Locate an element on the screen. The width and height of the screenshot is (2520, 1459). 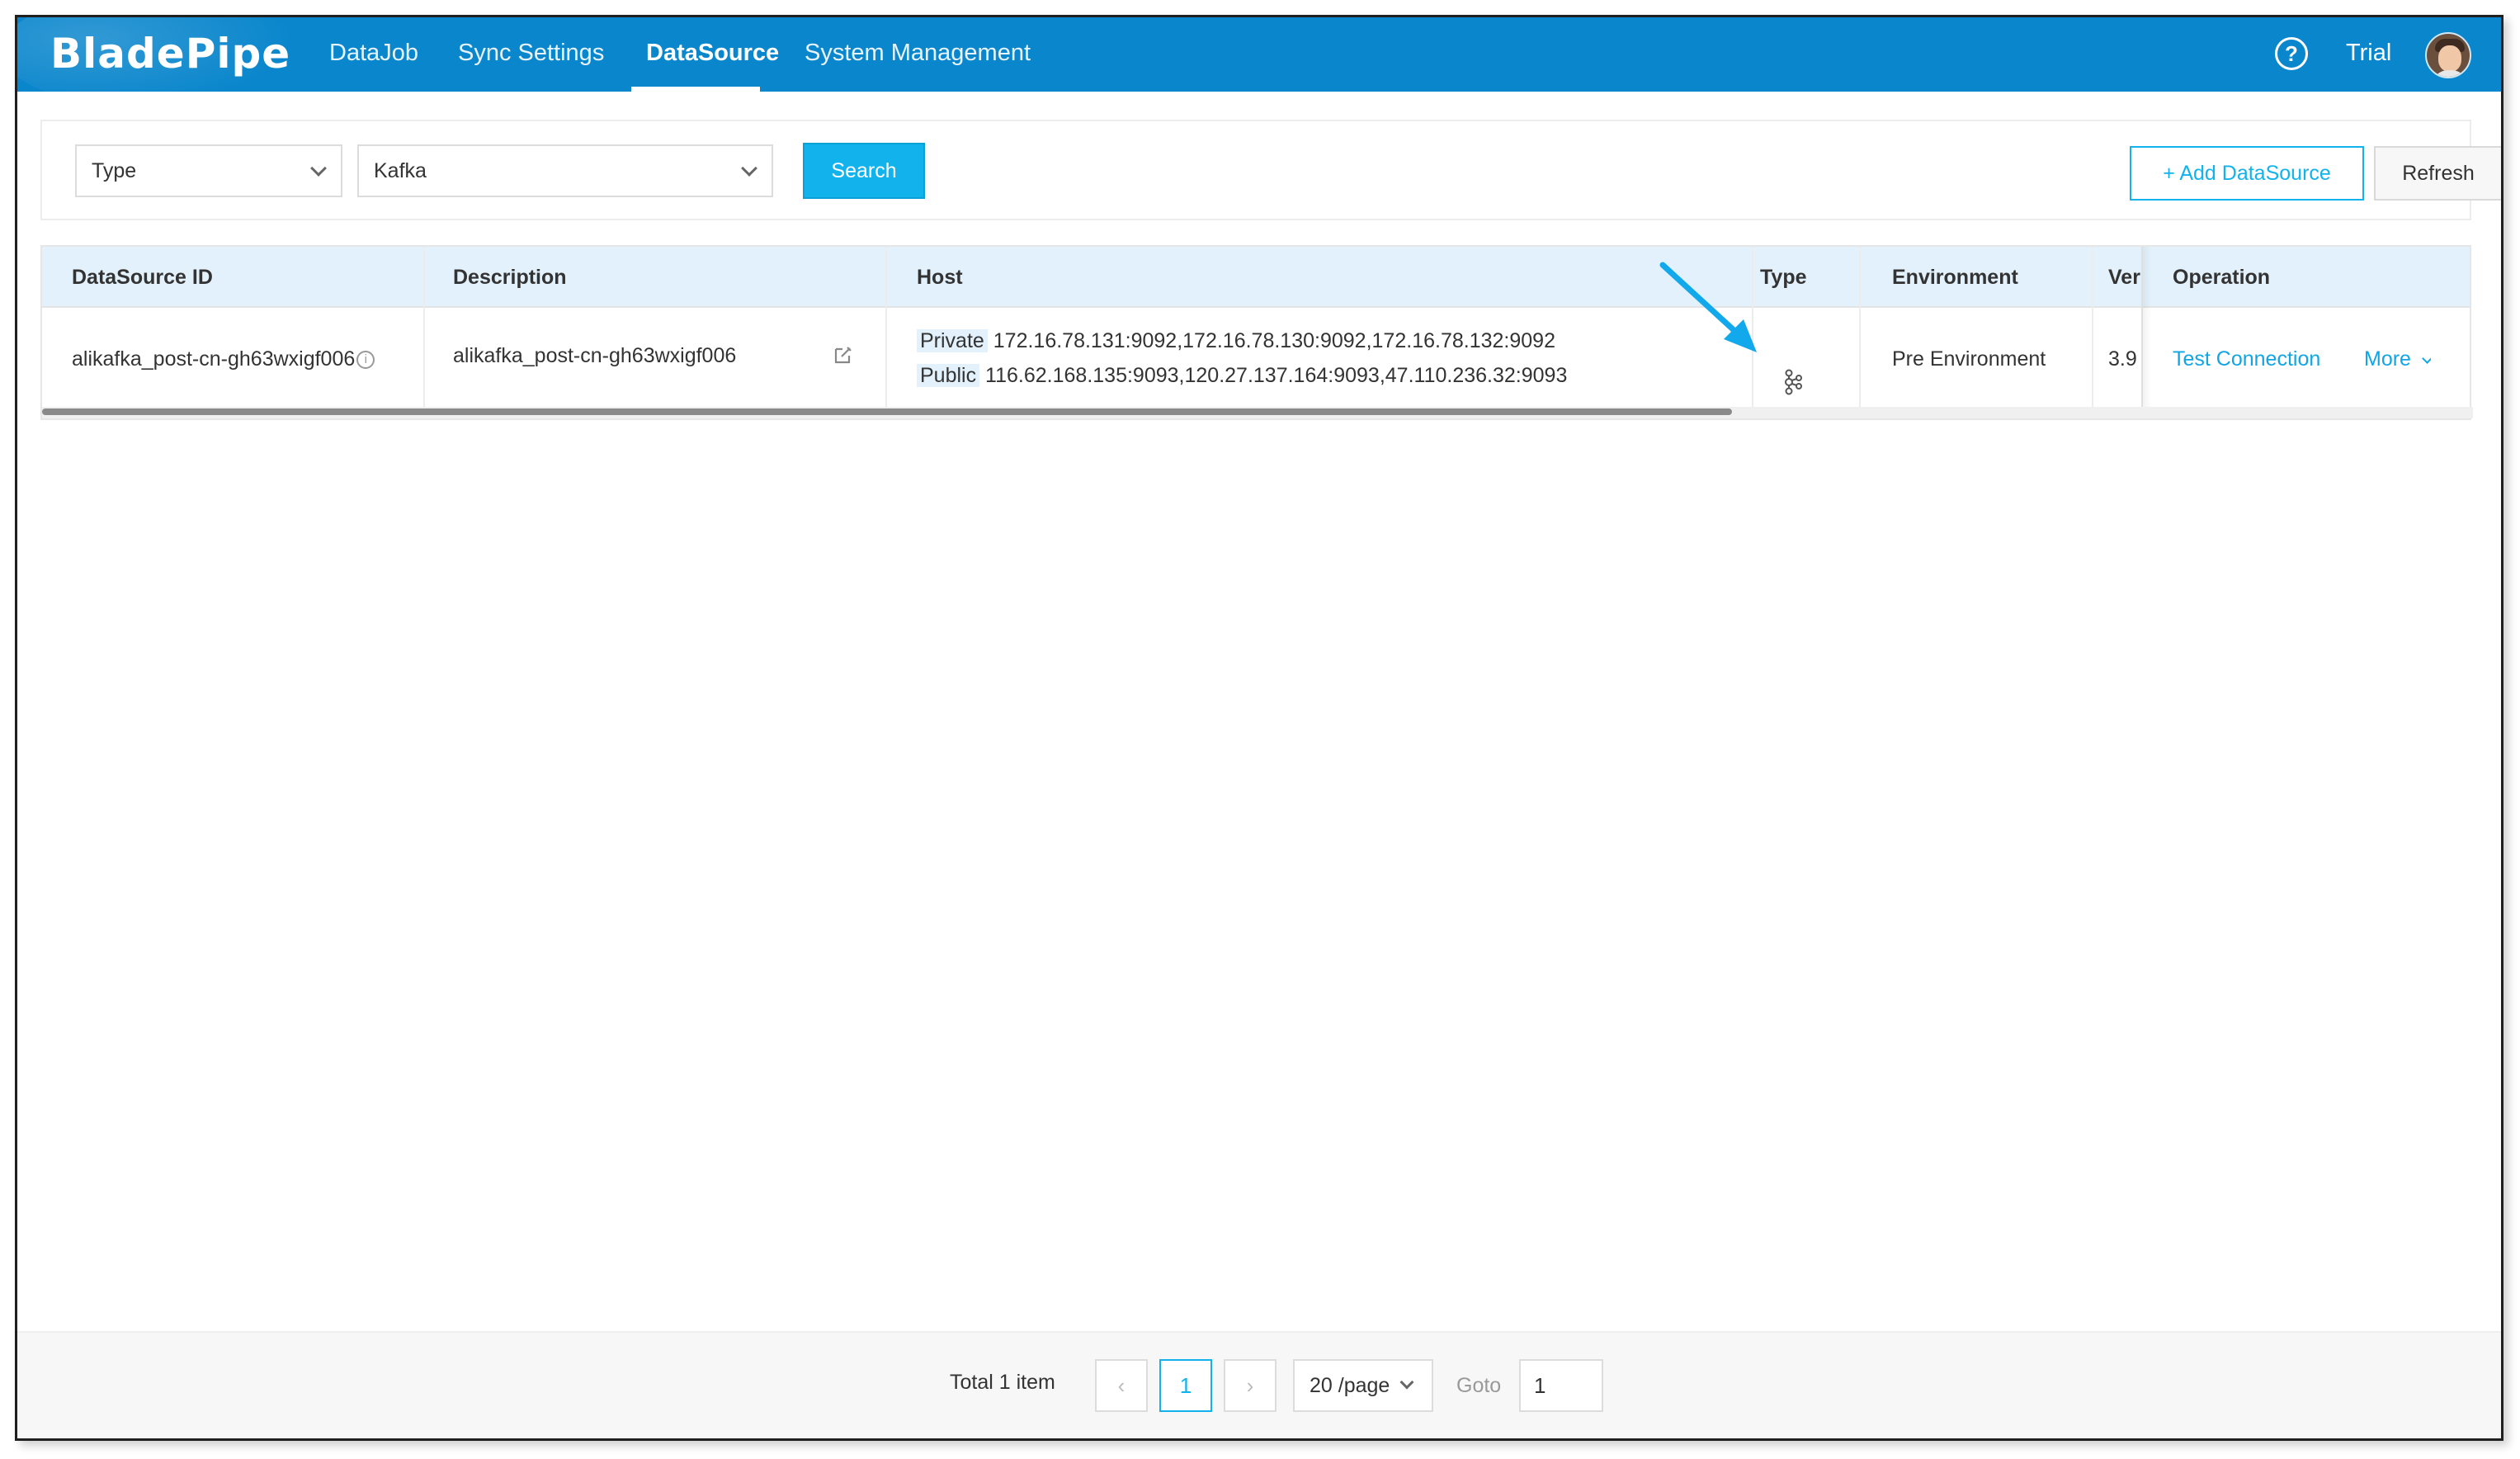
datasource-id-cell: alikafka_post-cn-gh63wxigf006 i is located at coordinates (223, 359).